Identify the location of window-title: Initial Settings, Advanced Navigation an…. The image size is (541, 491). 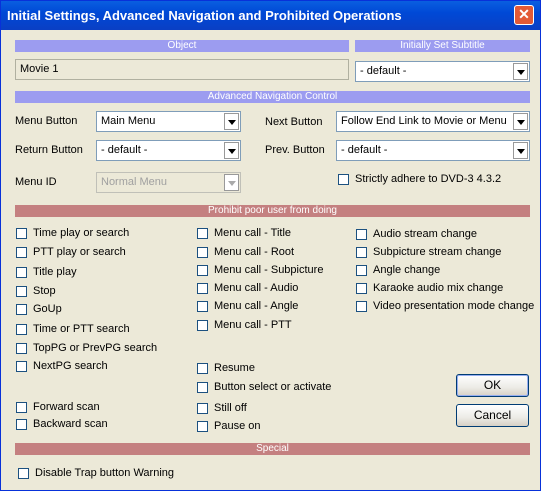
(204, 15).